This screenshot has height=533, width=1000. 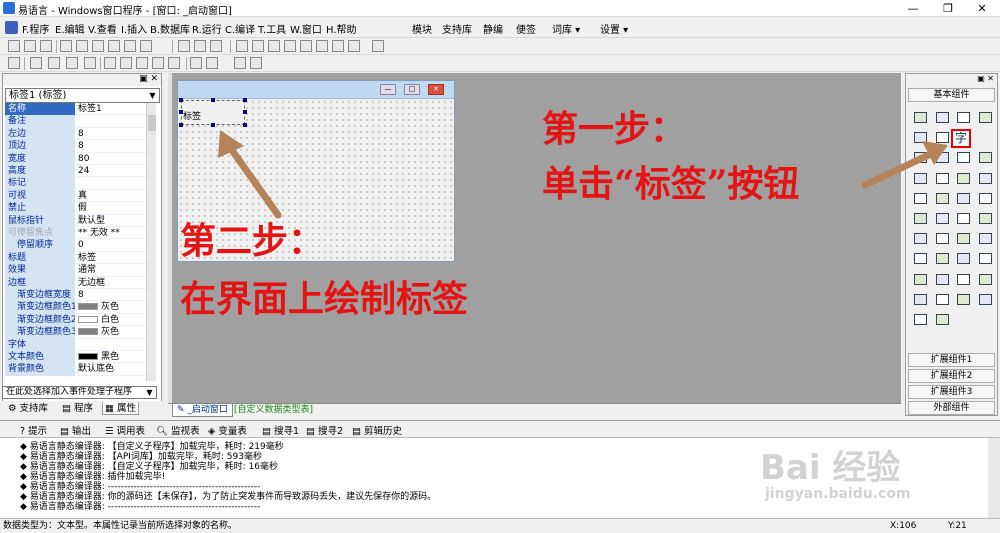 What do you see at coordinates (985, 198) in the screenshot?
I see `tab-tool-icon` at bounding box center [985, 198].